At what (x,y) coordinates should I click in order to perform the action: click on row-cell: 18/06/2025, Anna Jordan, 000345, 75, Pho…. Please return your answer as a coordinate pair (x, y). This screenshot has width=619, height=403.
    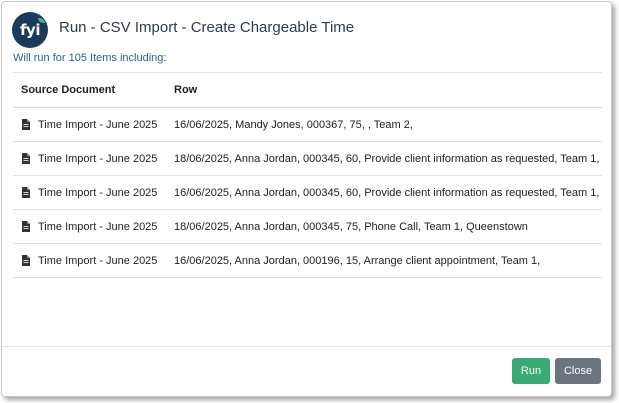
    Looking at the image, I should click on (351, 227).